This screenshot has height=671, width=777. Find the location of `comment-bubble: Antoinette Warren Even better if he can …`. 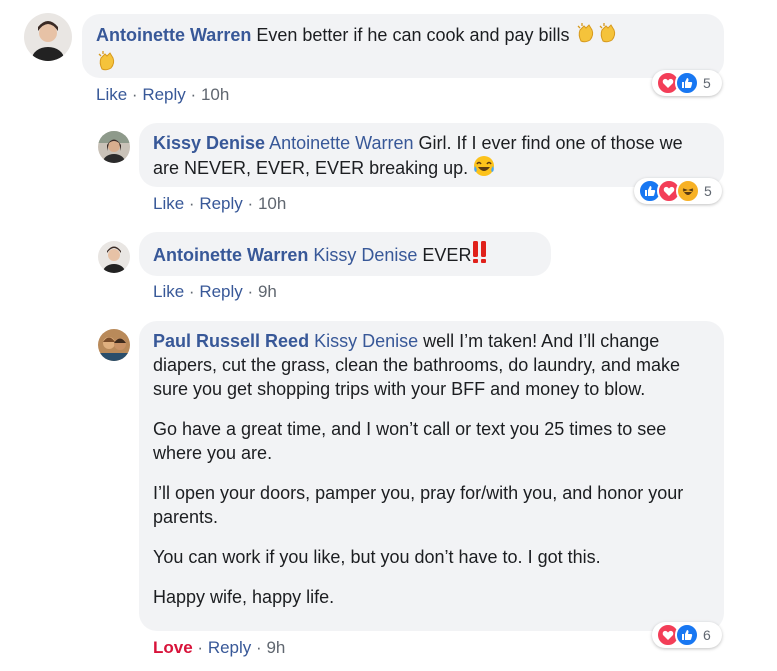

comment-bubble: Antoinette Warren Even better if he can … is located at coordinates (403, 46).